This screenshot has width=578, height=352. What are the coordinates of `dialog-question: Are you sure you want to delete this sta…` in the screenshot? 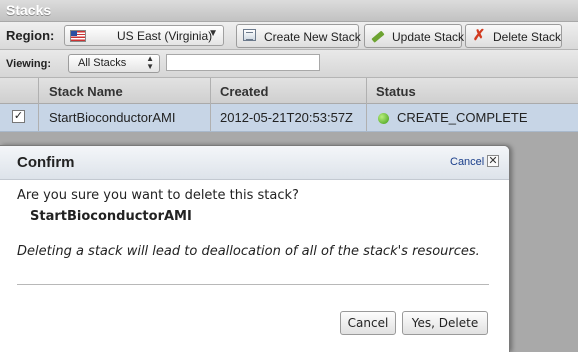 It's located at (158, 195).